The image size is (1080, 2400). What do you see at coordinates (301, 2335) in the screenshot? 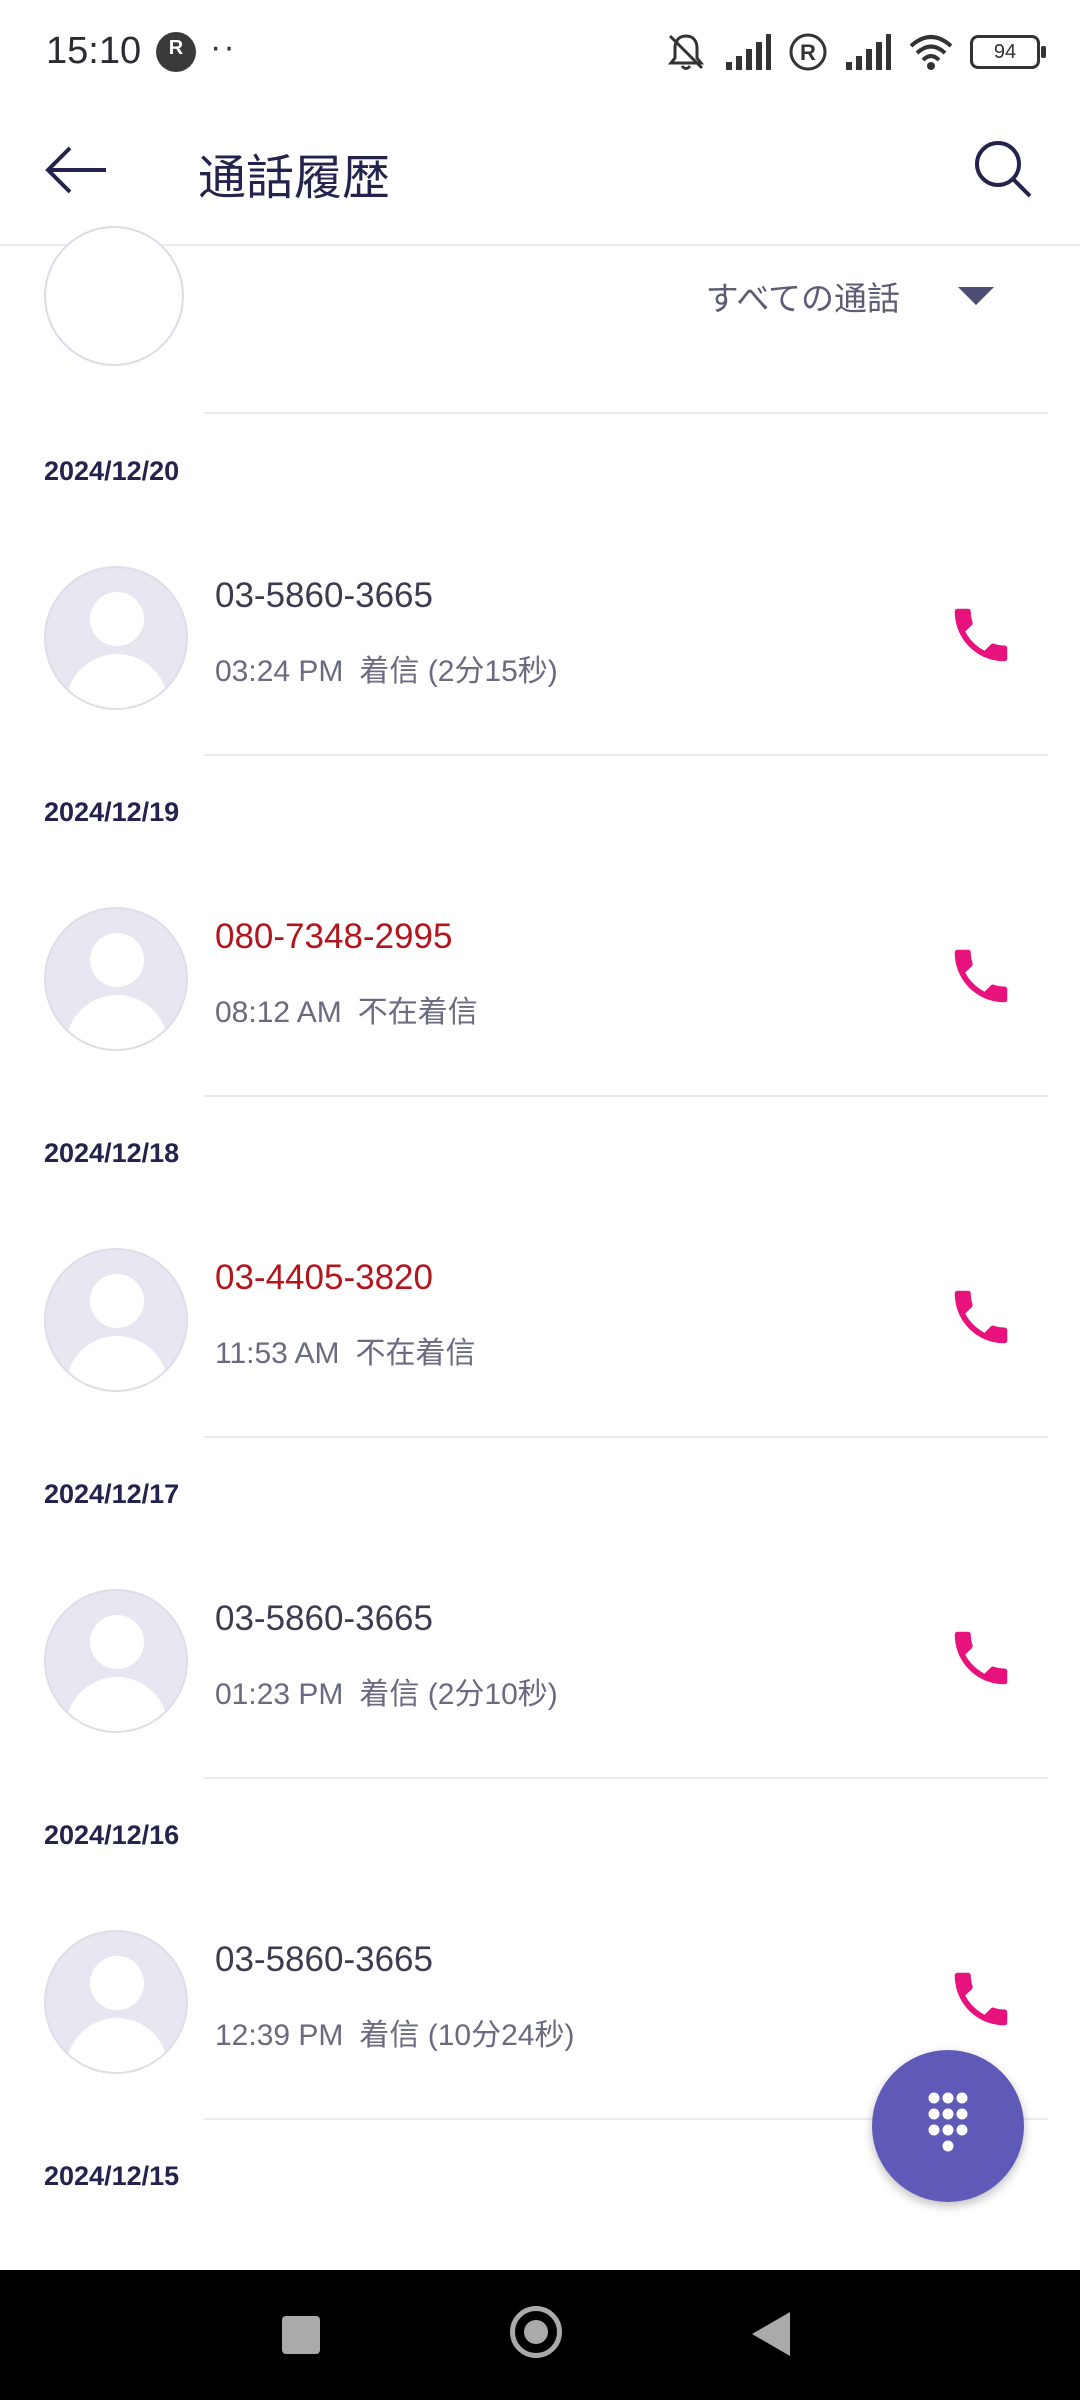
I see `recent-apps-button` at bounding box center [301, 2335].